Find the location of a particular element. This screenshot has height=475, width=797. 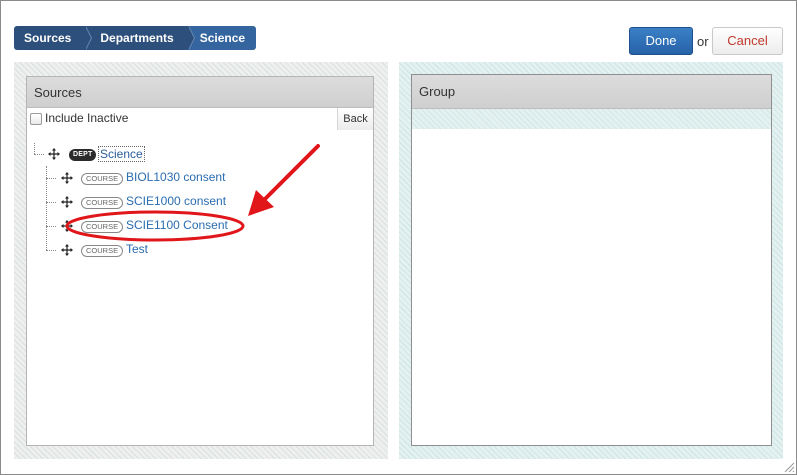

breadcrumb: Sources Departments Science is located at coordinates (135, 38).